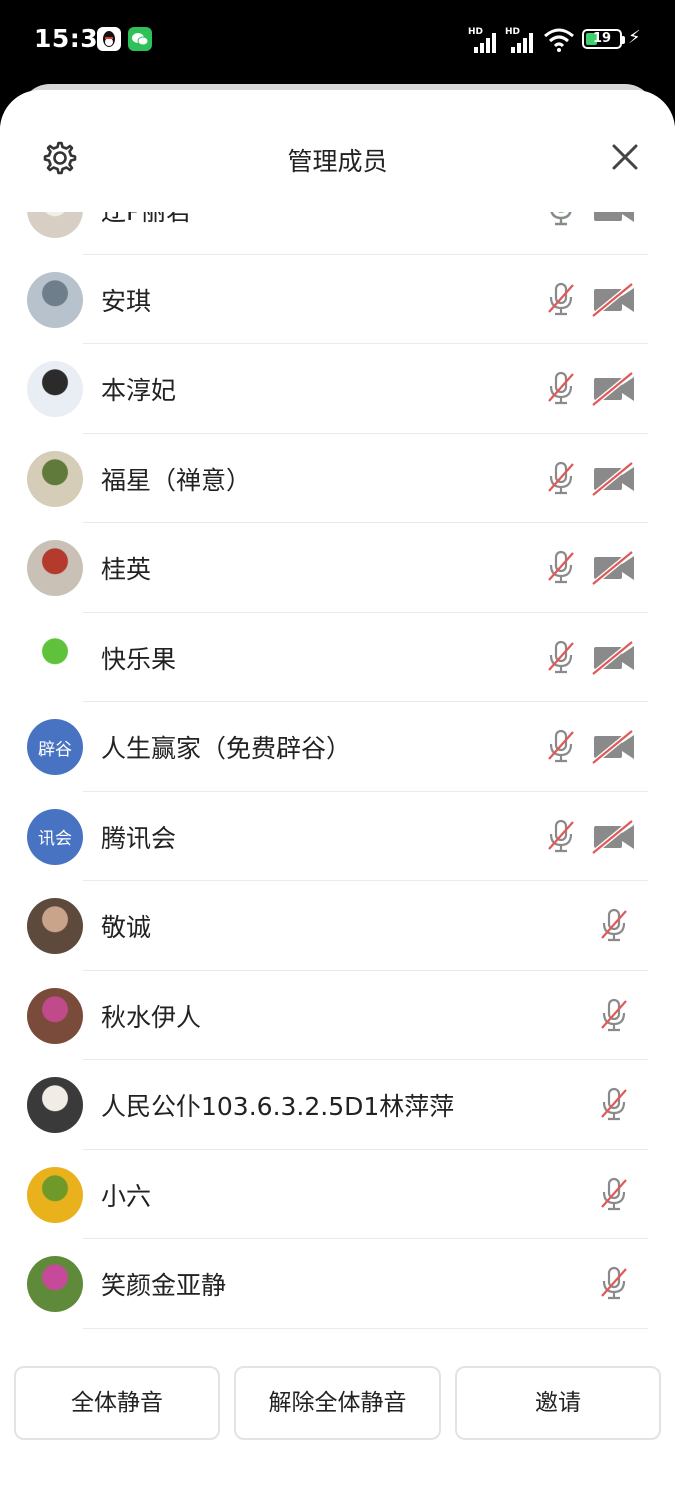 This screenshot has width=675, height=1500. Describe the element at coordinates (559, 40) in the screenshot. I see `wifi-icon` at that location.